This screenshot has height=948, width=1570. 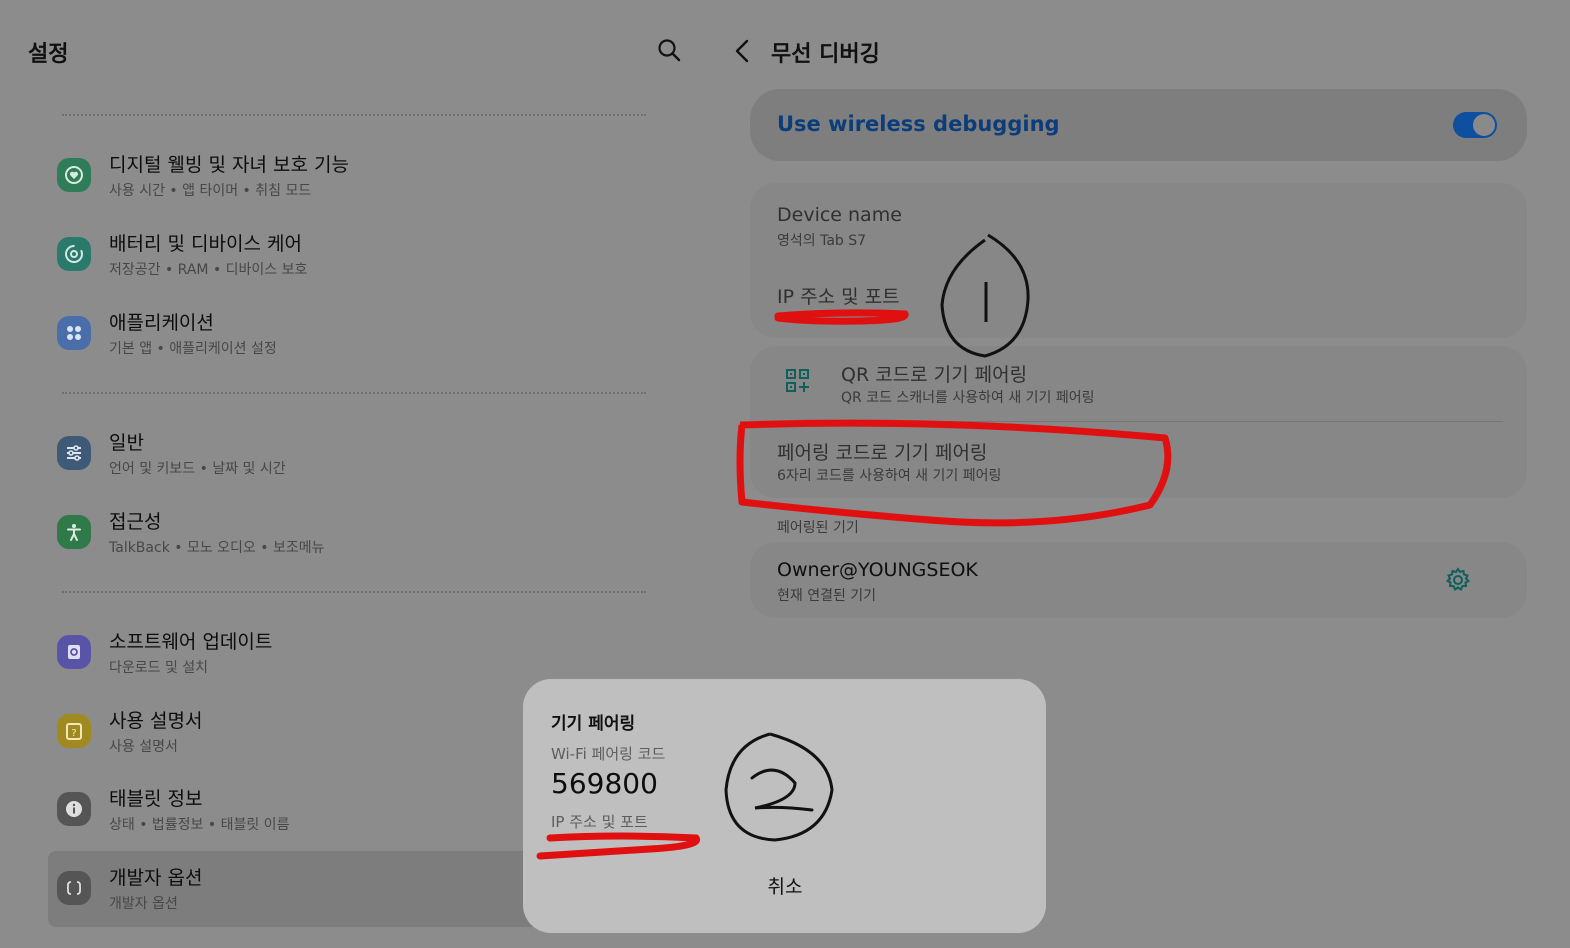 What do you see at coordinates (74, 652) in the screenshot?
I see `software-update-icon` at bounding box center [74, 652].